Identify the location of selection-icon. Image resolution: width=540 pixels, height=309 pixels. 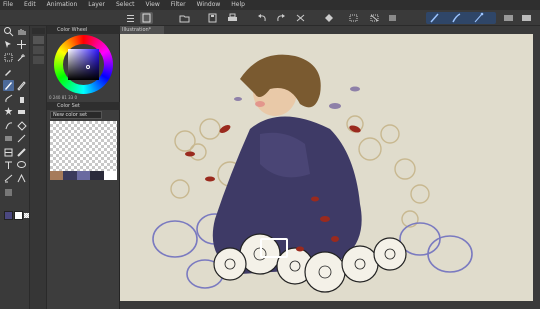
(8, 57).